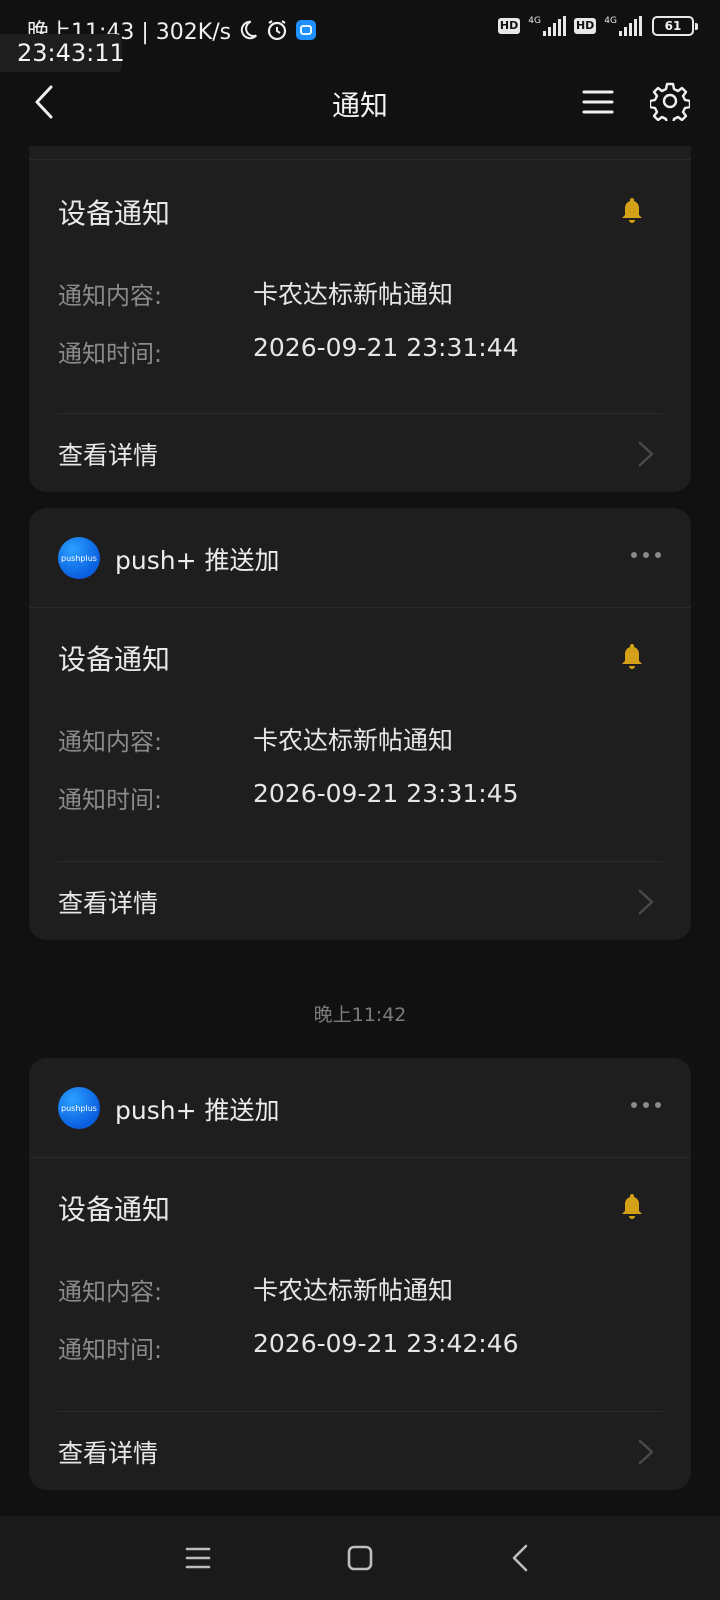 Image resolution: width=720 pixels, height=1600 pixels. I want to click on time-separator: 晚上11:42, so click(360, 1015).